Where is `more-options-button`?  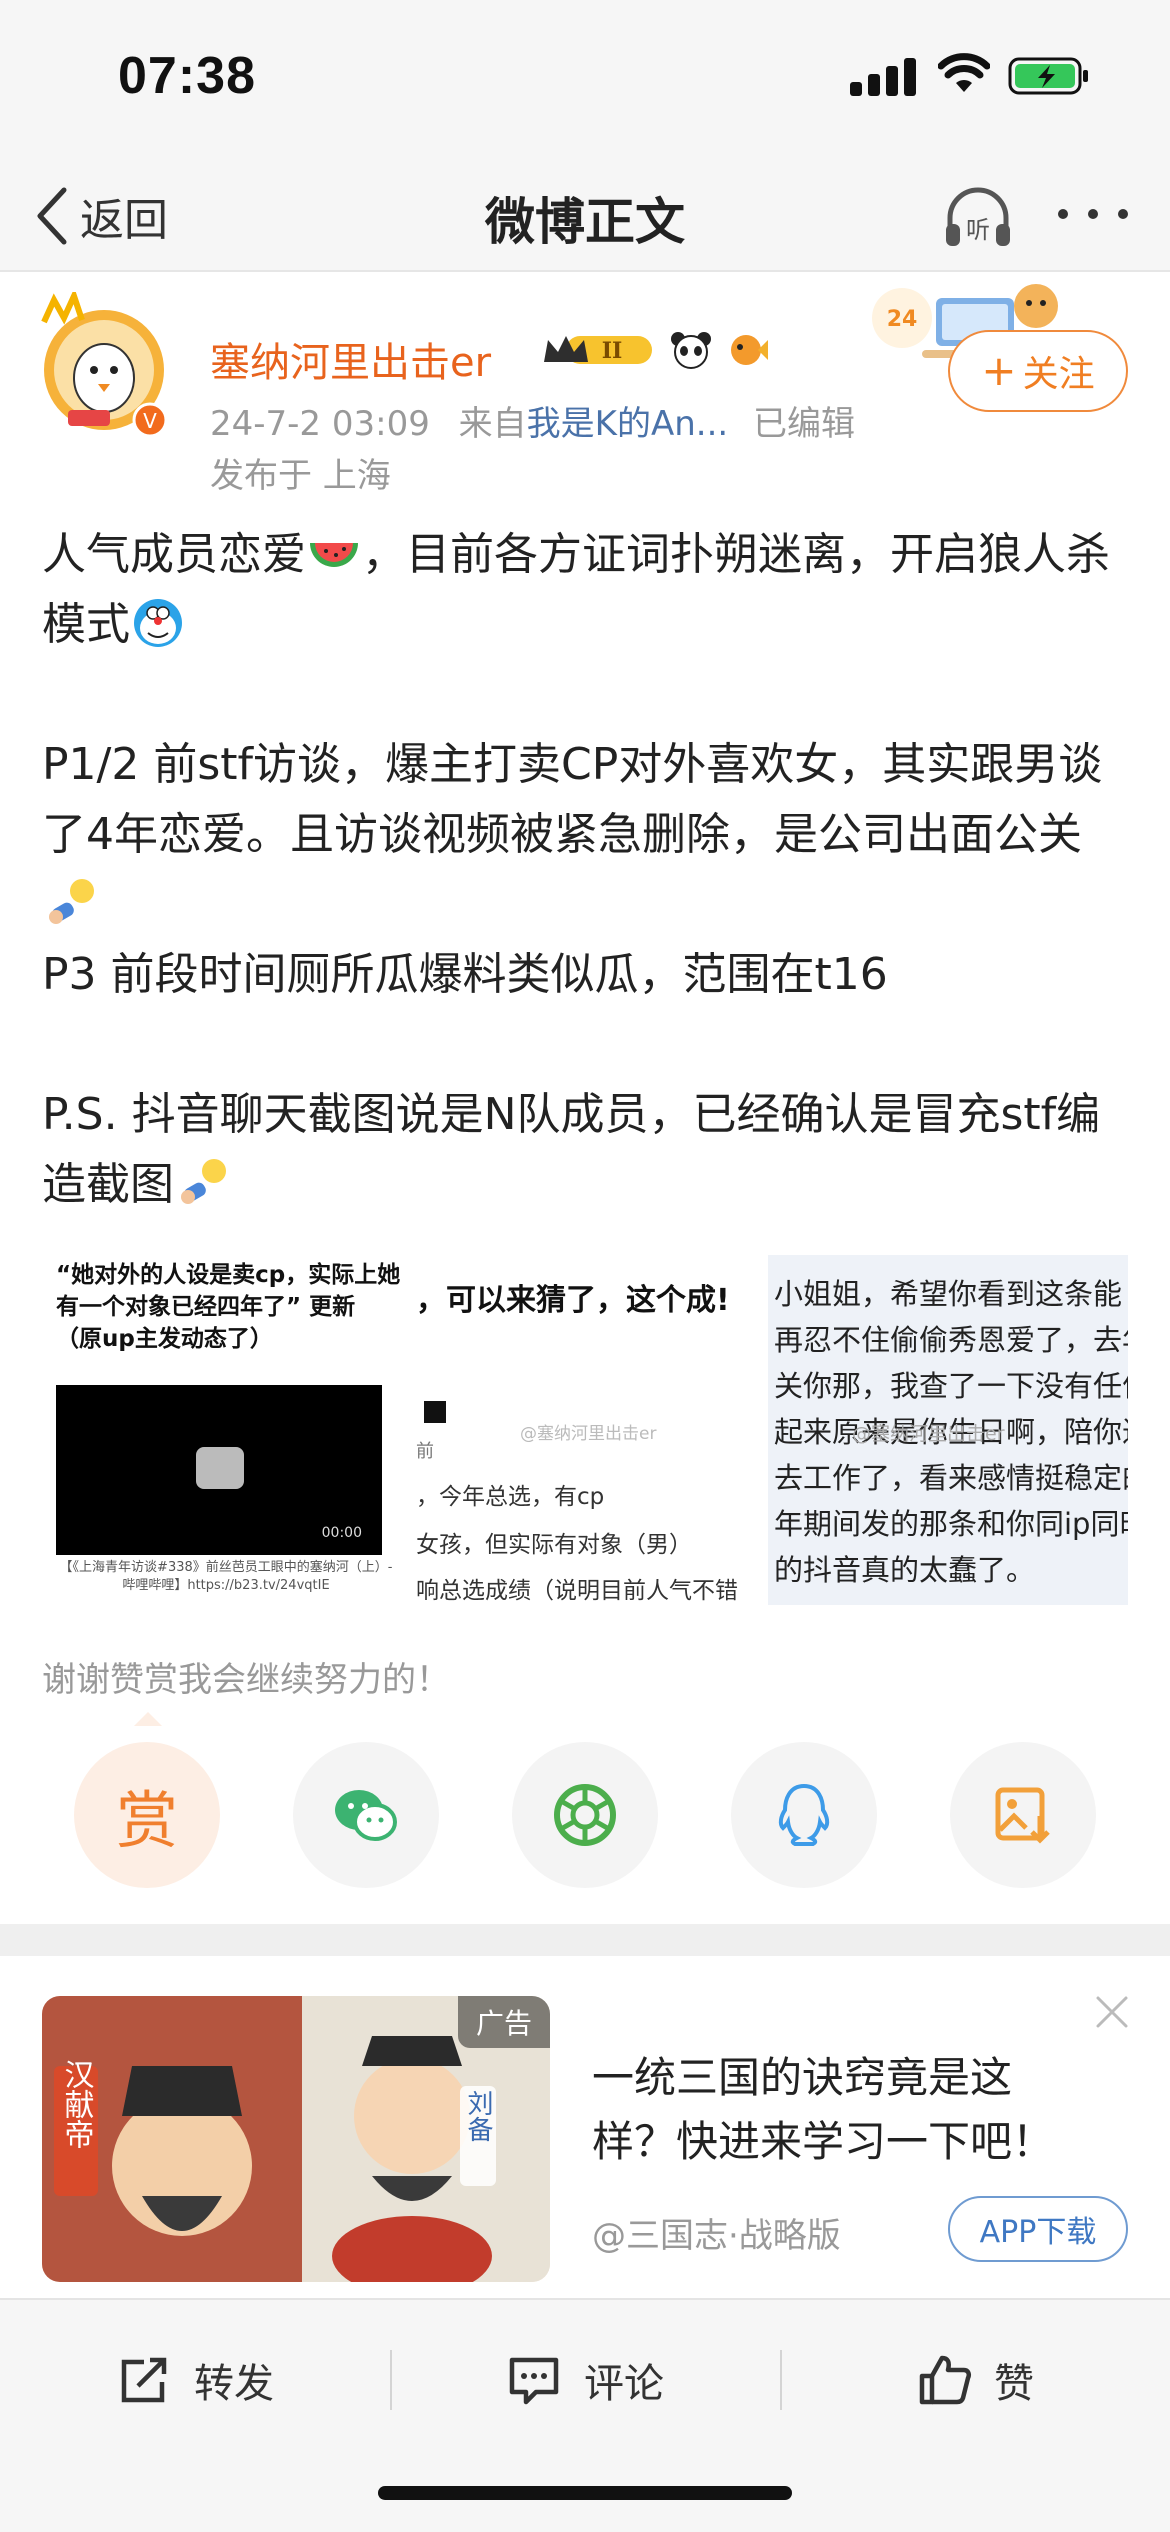
more-options-button is located at coordinates (1093, 214).